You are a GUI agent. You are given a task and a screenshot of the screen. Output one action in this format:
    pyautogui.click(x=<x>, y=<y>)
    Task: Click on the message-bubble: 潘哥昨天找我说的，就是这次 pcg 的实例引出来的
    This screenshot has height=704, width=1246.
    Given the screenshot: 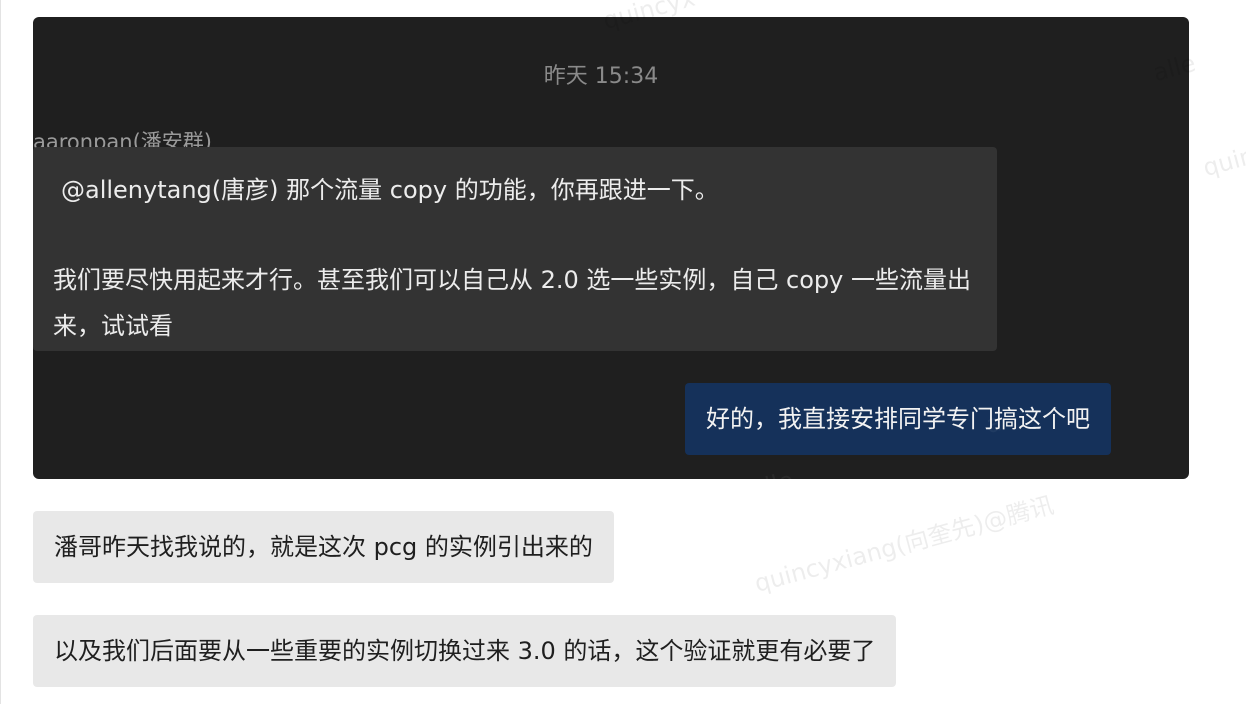 What is the action you would take?
    pyautogui.click(x=323, y=547)
    